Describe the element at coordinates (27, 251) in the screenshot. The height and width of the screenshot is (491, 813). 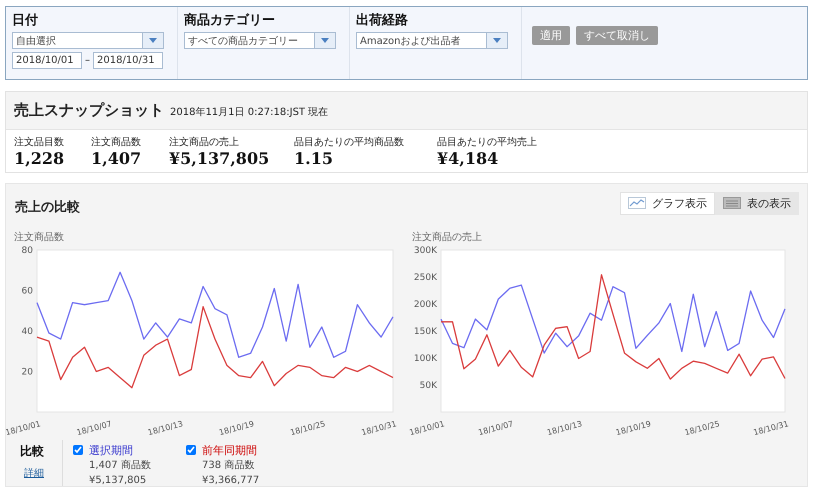
I see `y-tick-label: 80` at that location.